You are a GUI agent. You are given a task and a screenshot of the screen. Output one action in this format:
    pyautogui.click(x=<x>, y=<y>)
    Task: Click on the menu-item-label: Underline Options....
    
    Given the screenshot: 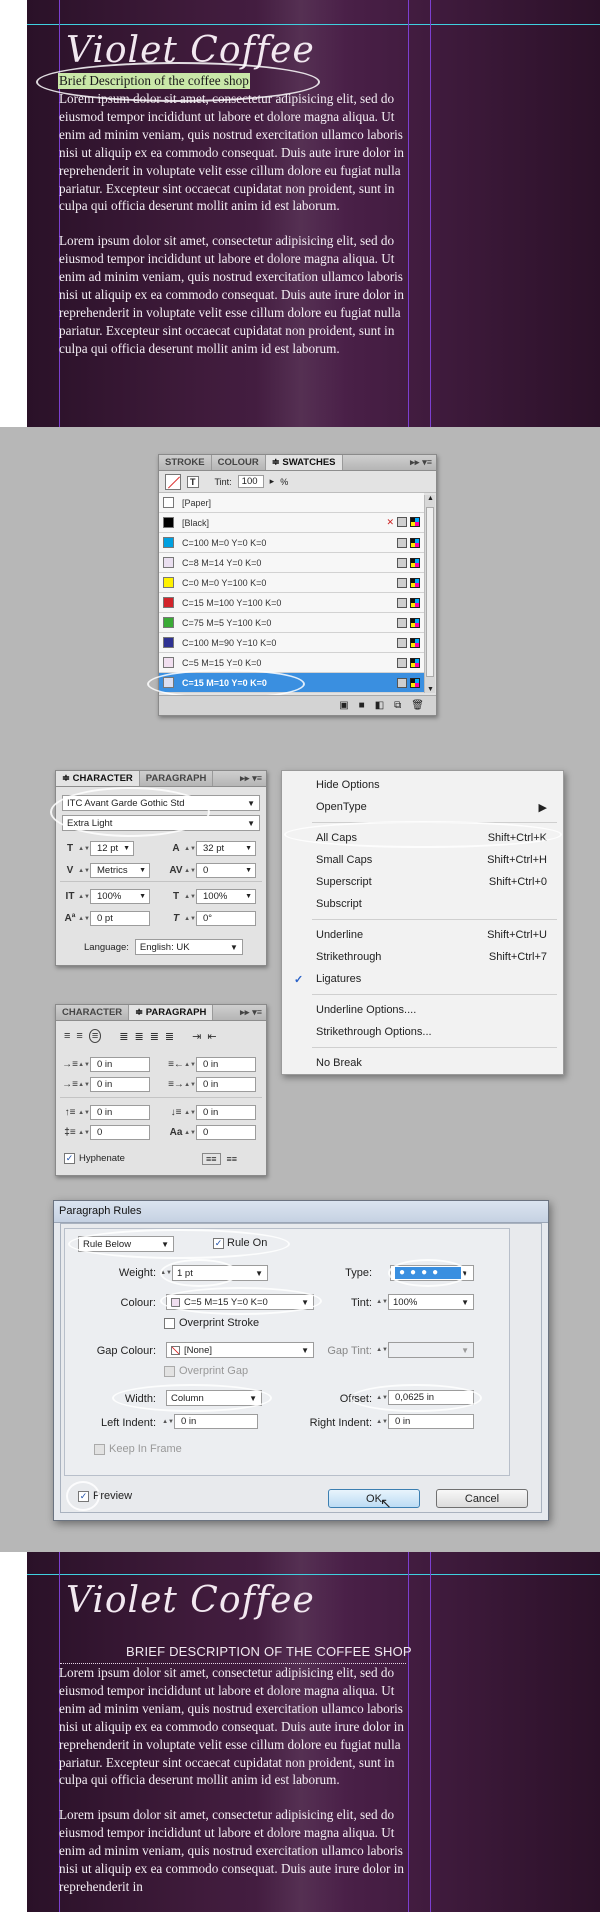 What is the action you would take?
    pyautogui.click(x=366, y=1010)
    